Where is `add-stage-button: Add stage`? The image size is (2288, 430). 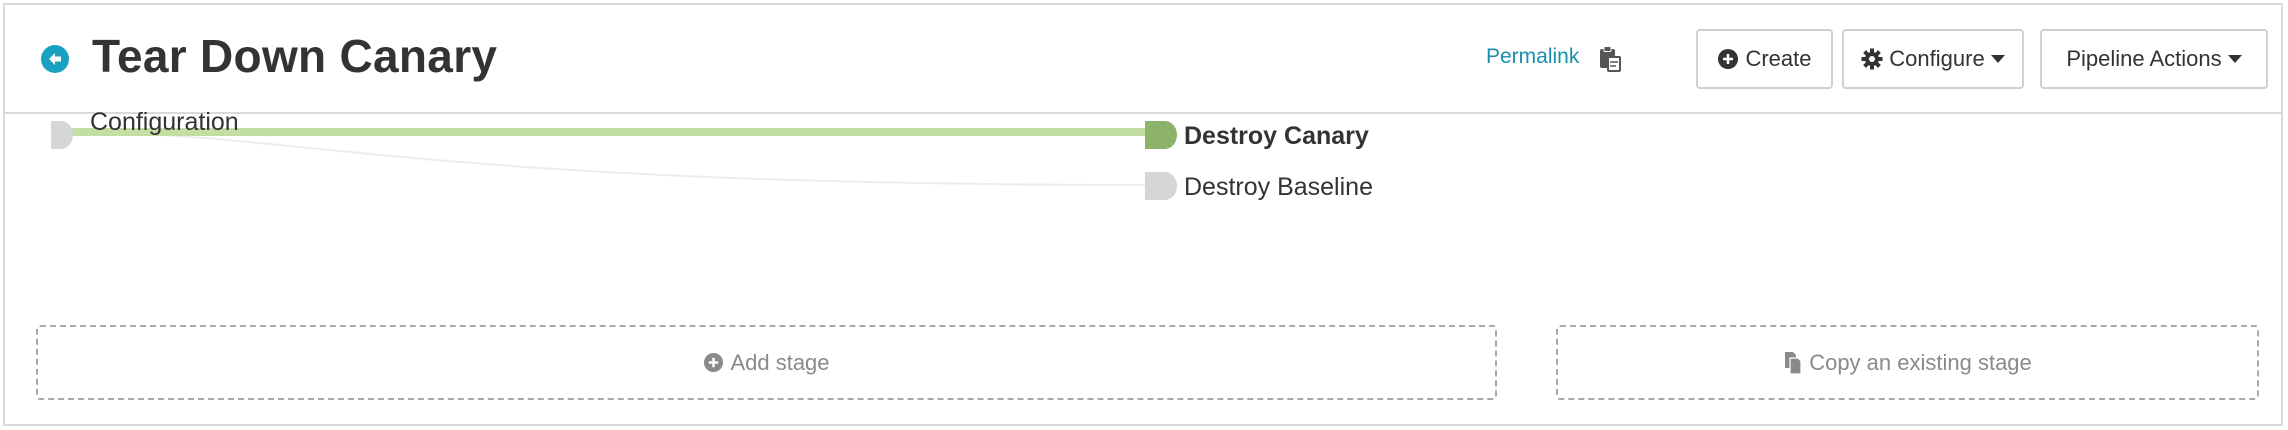
add-stage-button: Add stage is located at coordinates (766, 362).